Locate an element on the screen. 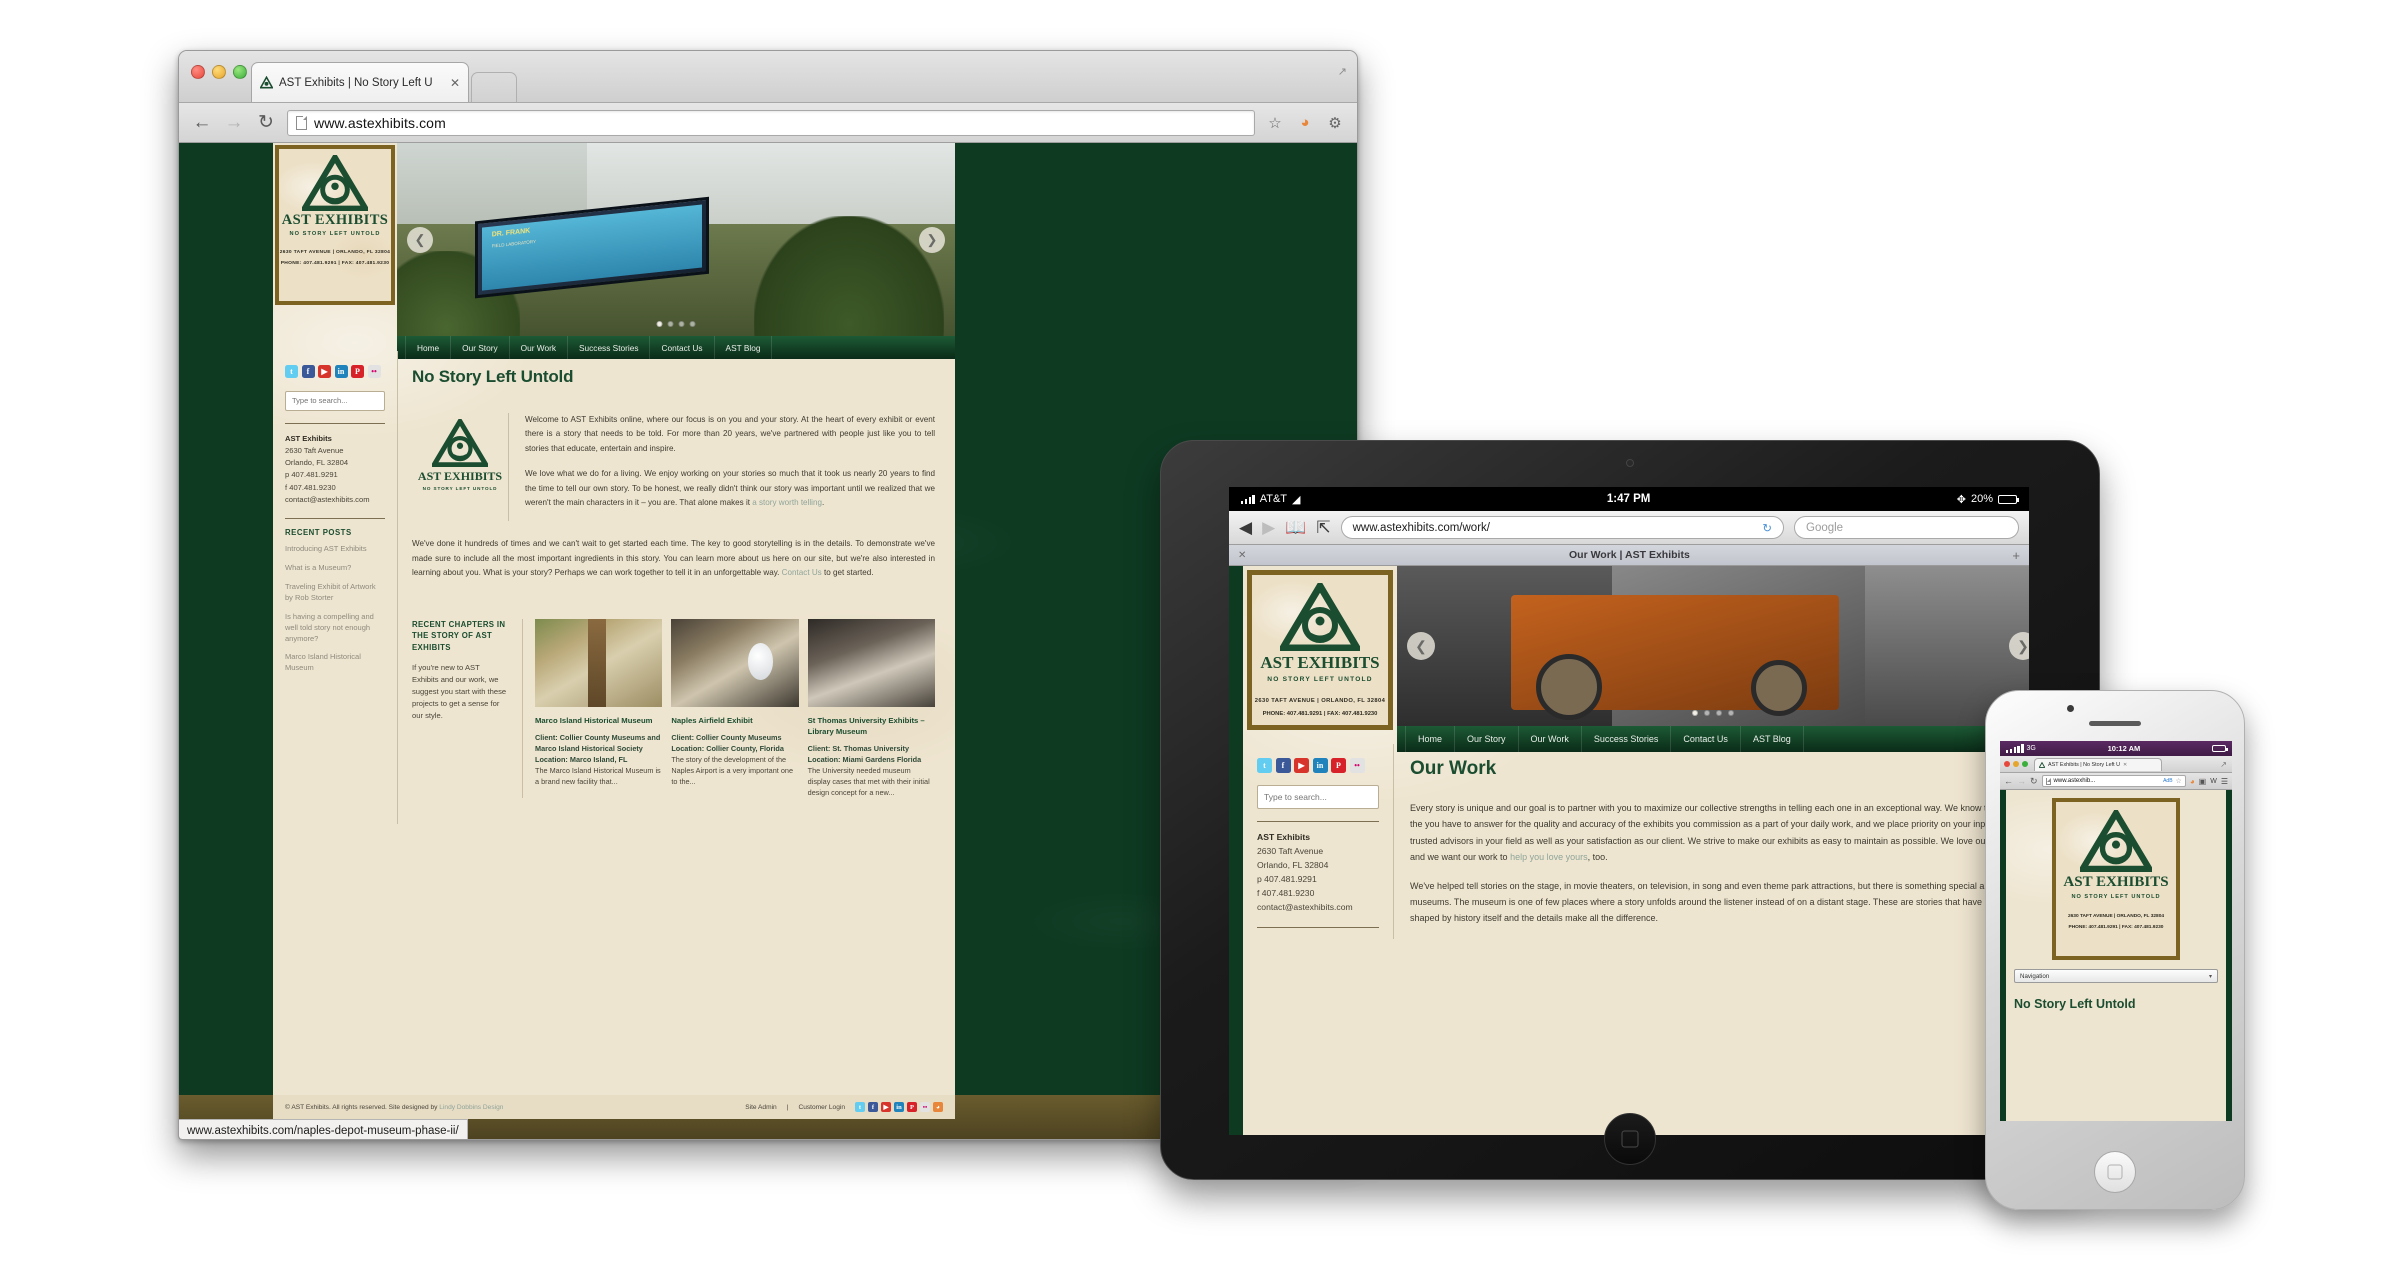  hero-slider: DR. FRANK FIELD LABORATORY ❮ ❯ is located at coordinates (676, 239).